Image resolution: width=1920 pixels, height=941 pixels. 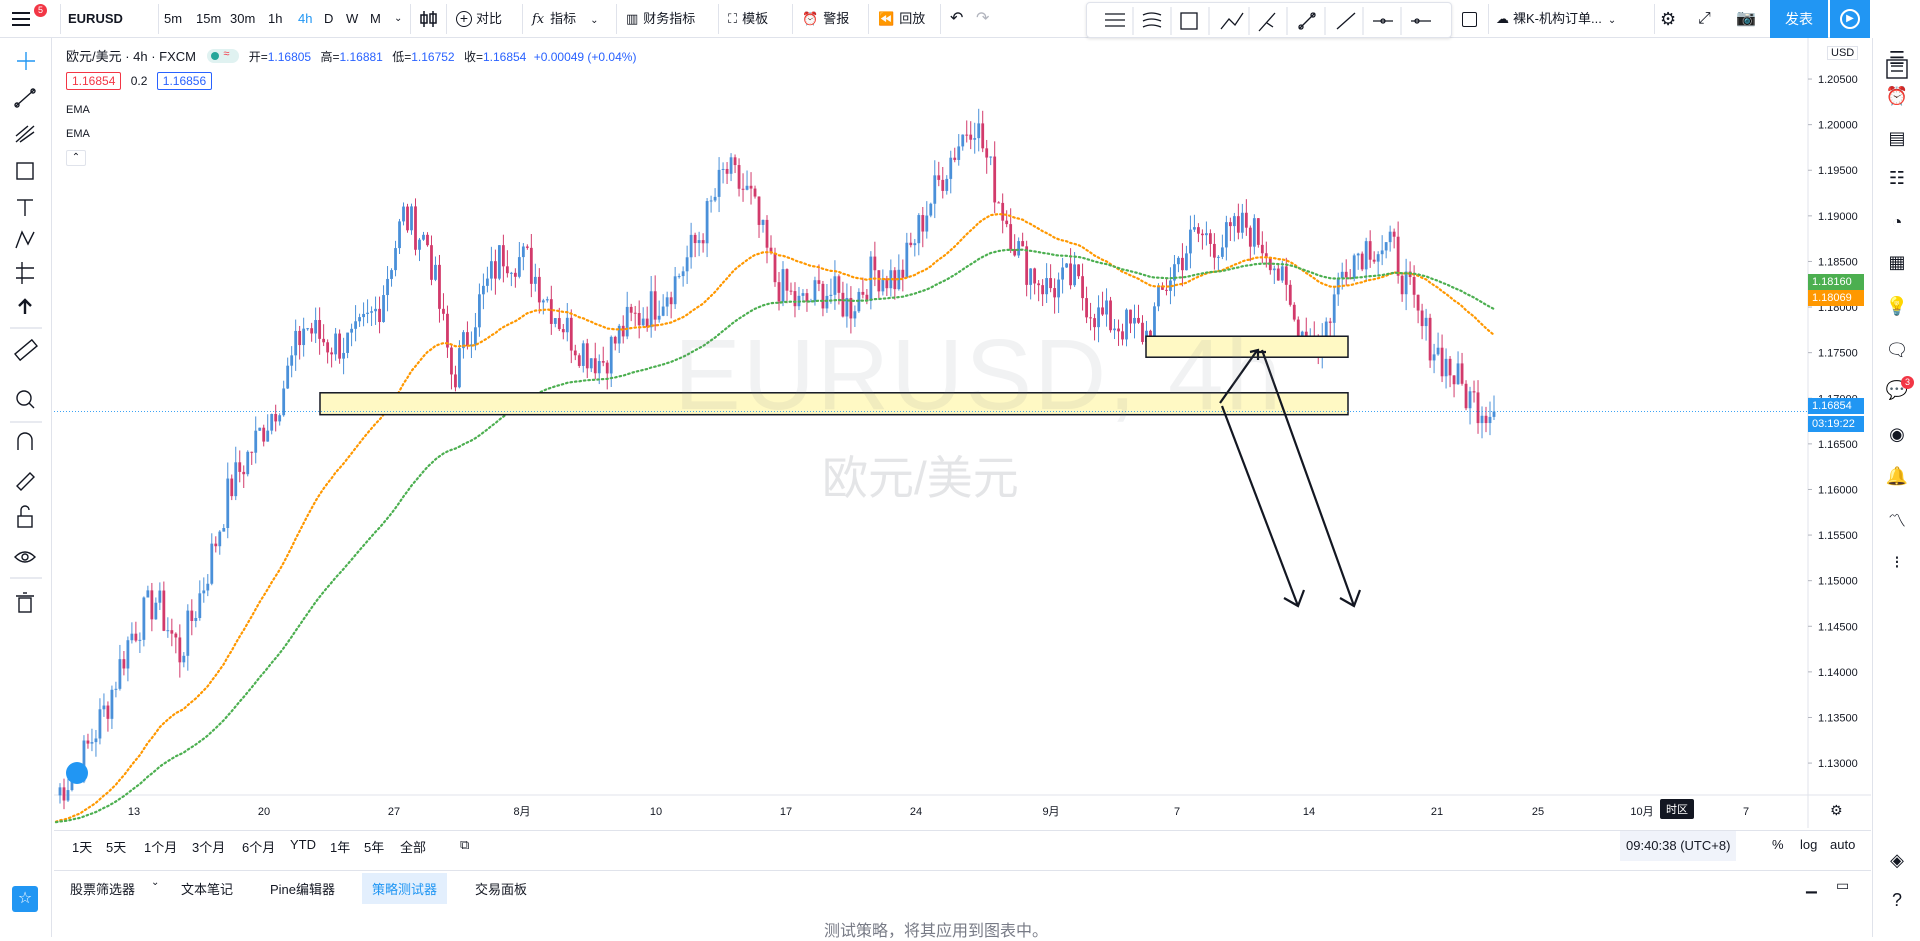 What do you see at coordinates (1842, 844) in the screenshot?
I see `auto-toggle: auto` at bounding box center [1842, 844].